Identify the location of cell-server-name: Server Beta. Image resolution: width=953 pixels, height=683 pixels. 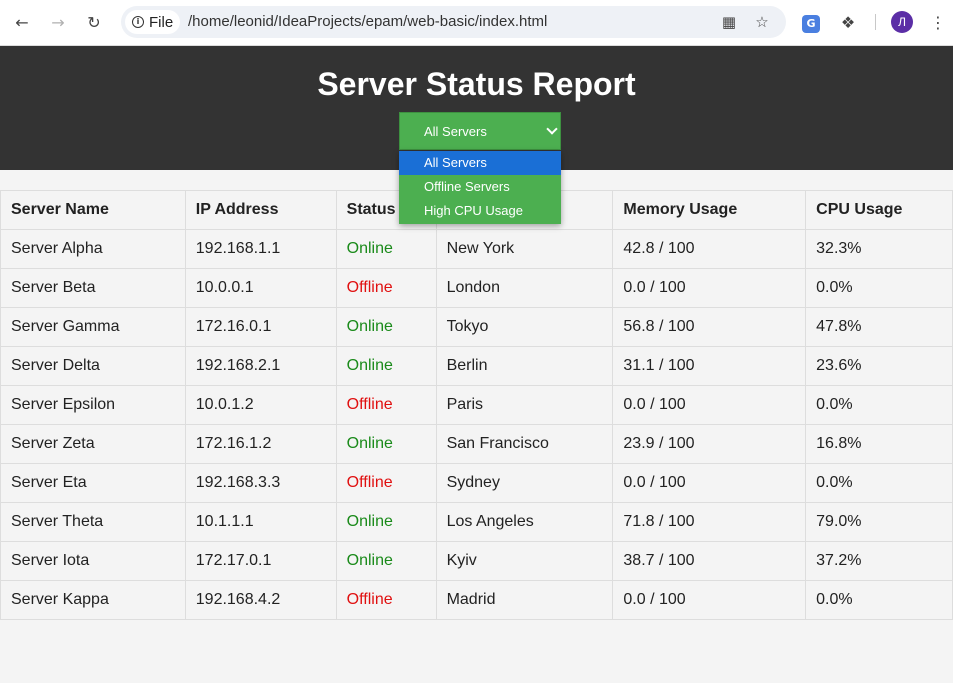
(93, 288).